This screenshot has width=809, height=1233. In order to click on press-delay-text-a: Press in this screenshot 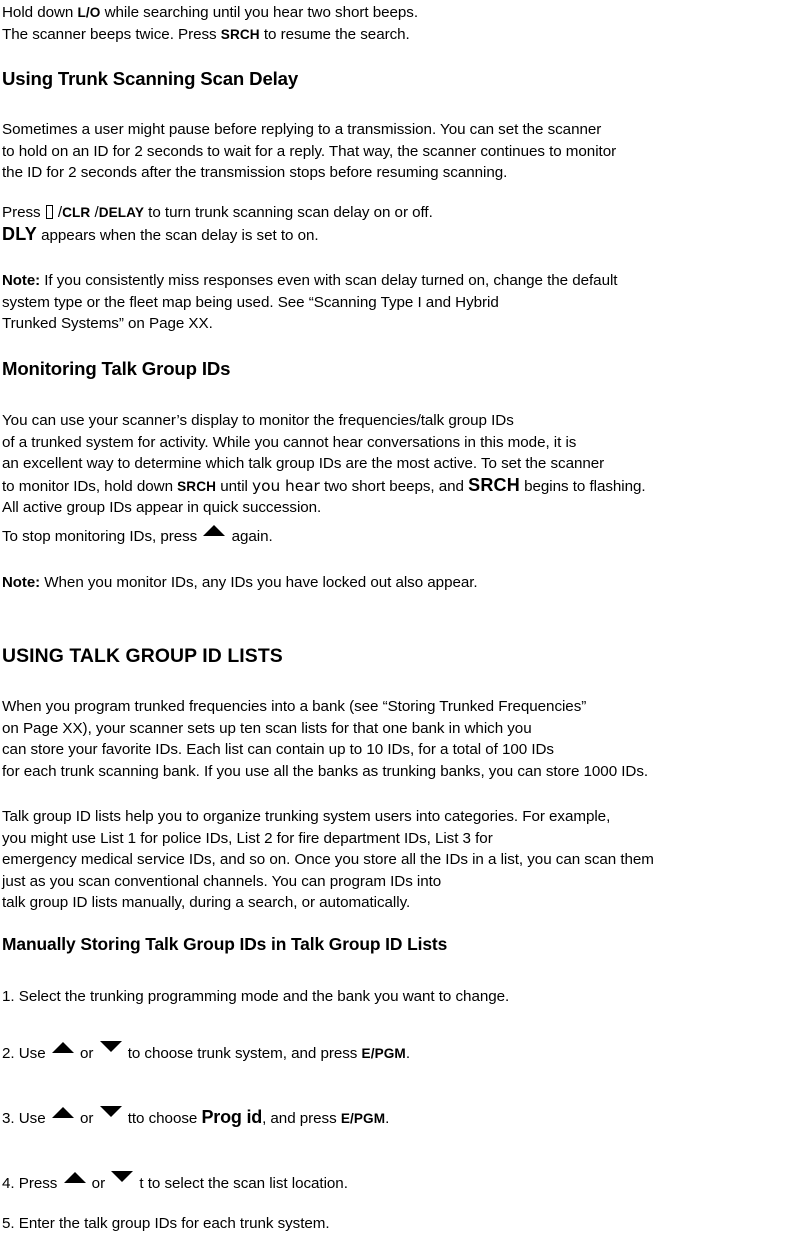, I will do `click(23, 212)`.